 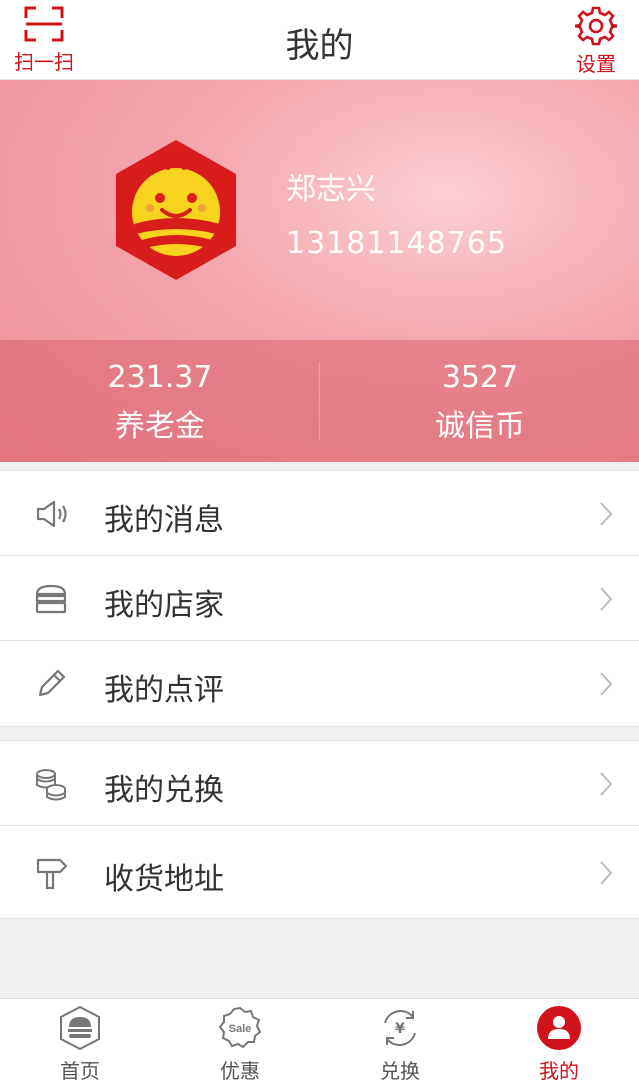 I want to click on sale-badge-icon: Sale, so click(x=240, y=1027).